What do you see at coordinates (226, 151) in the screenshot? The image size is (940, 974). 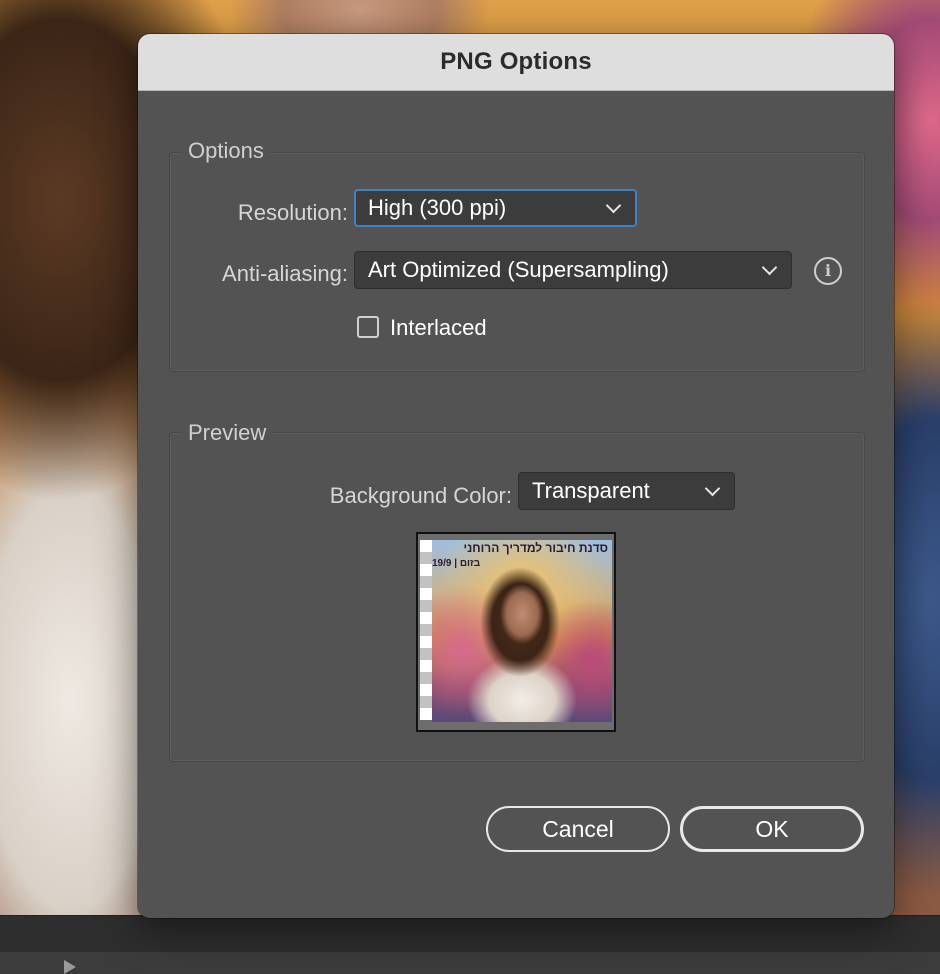 I see `options-legend: Options` at bounding box center [226, 151].